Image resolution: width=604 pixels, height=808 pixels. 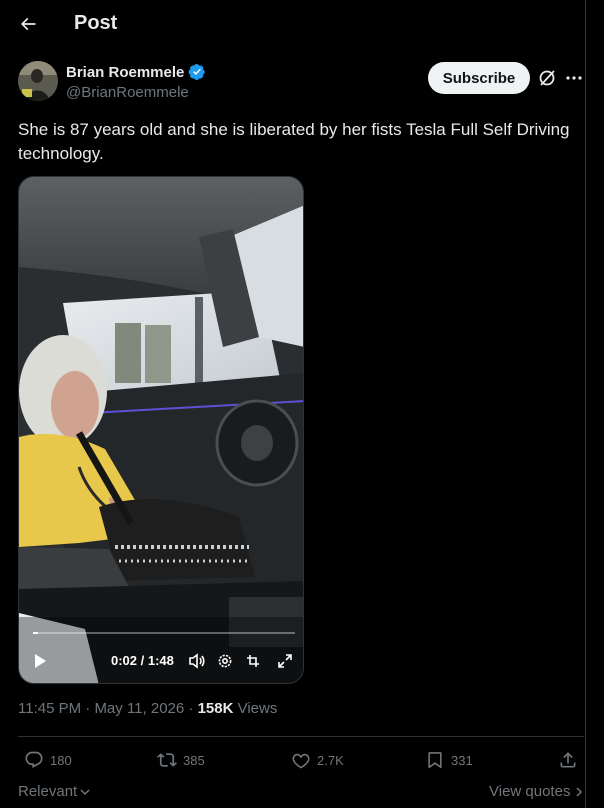 What do you see at coordinates (167, 760) in the screenshot?
I see `repost-icon` at bounding box center [167, 760].